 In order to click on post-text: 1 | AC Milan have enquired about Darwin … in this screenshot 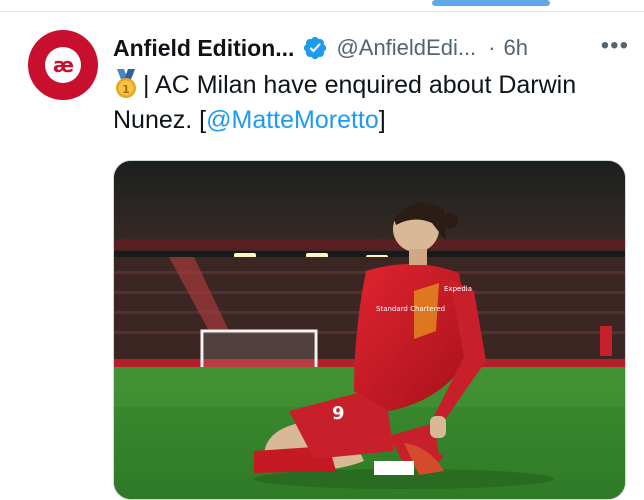, I will do `click(370, 103)`.